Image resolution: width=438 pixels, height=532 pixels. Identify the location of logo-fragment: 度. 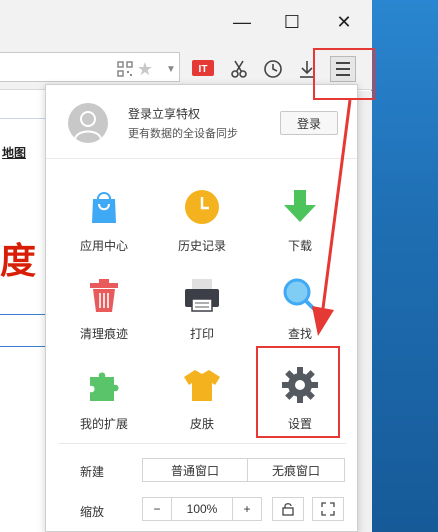
(18, 261).